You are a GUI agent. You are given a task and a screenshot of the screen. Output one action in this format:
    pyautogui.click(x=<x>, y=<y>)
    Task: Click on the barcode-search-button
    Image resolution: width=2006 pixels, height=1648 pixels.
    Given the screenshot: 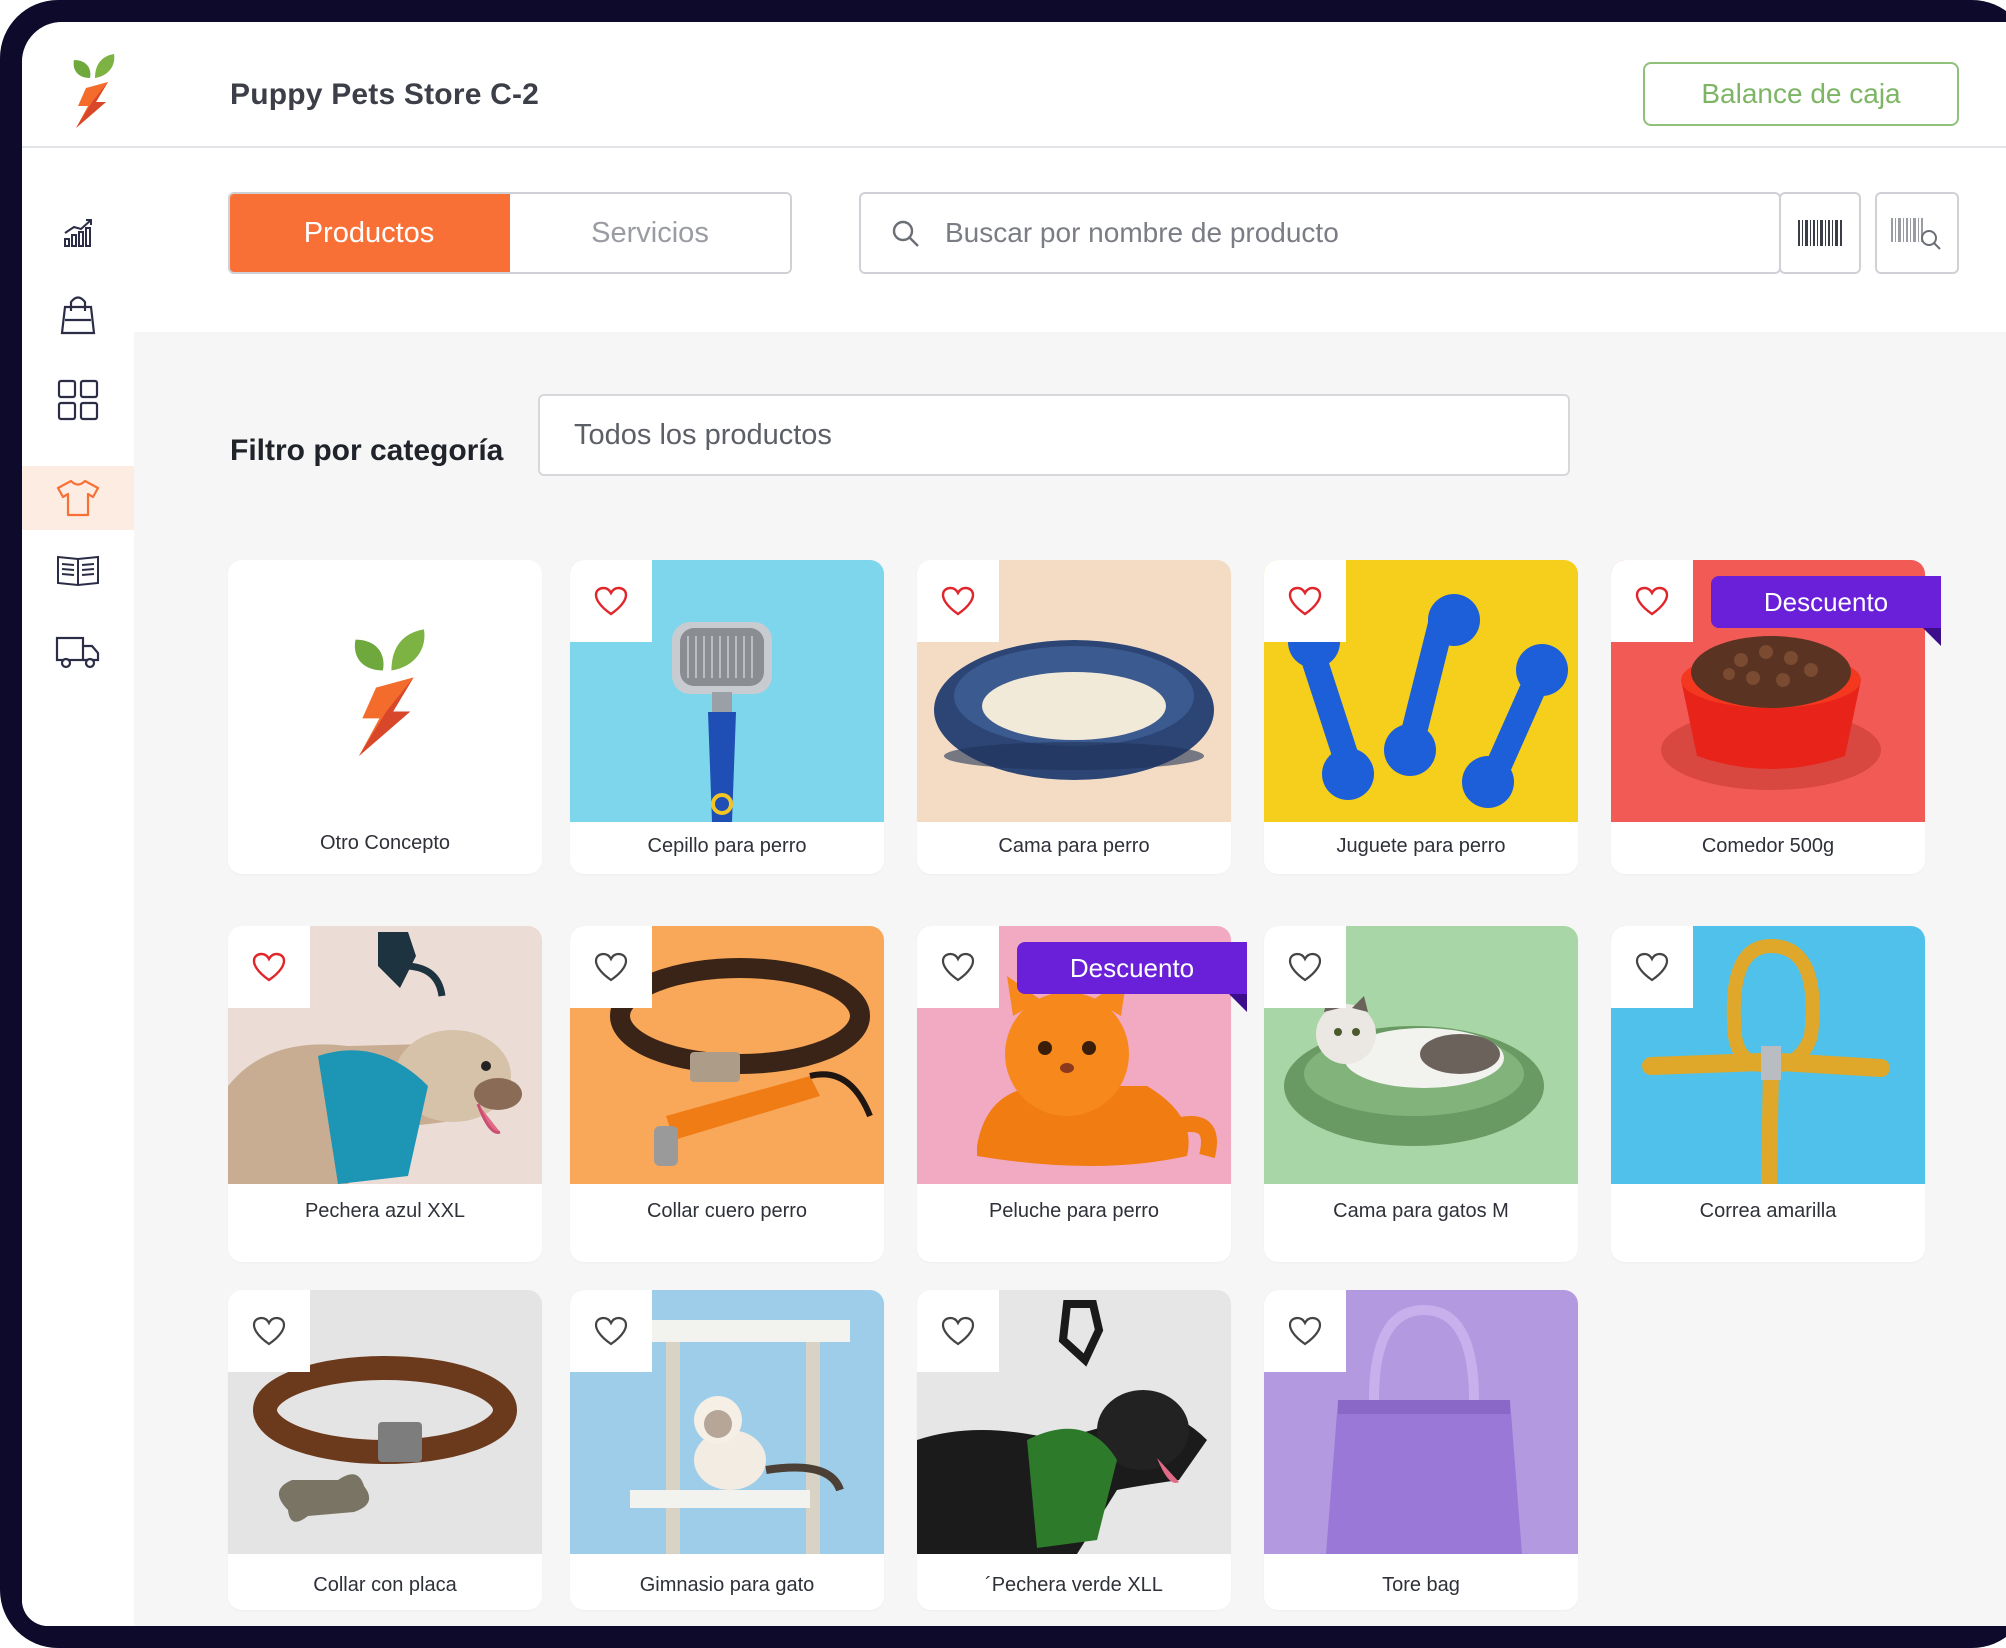 What is the action you would take?
    pyautogui.click(x=1917, y=233)
    